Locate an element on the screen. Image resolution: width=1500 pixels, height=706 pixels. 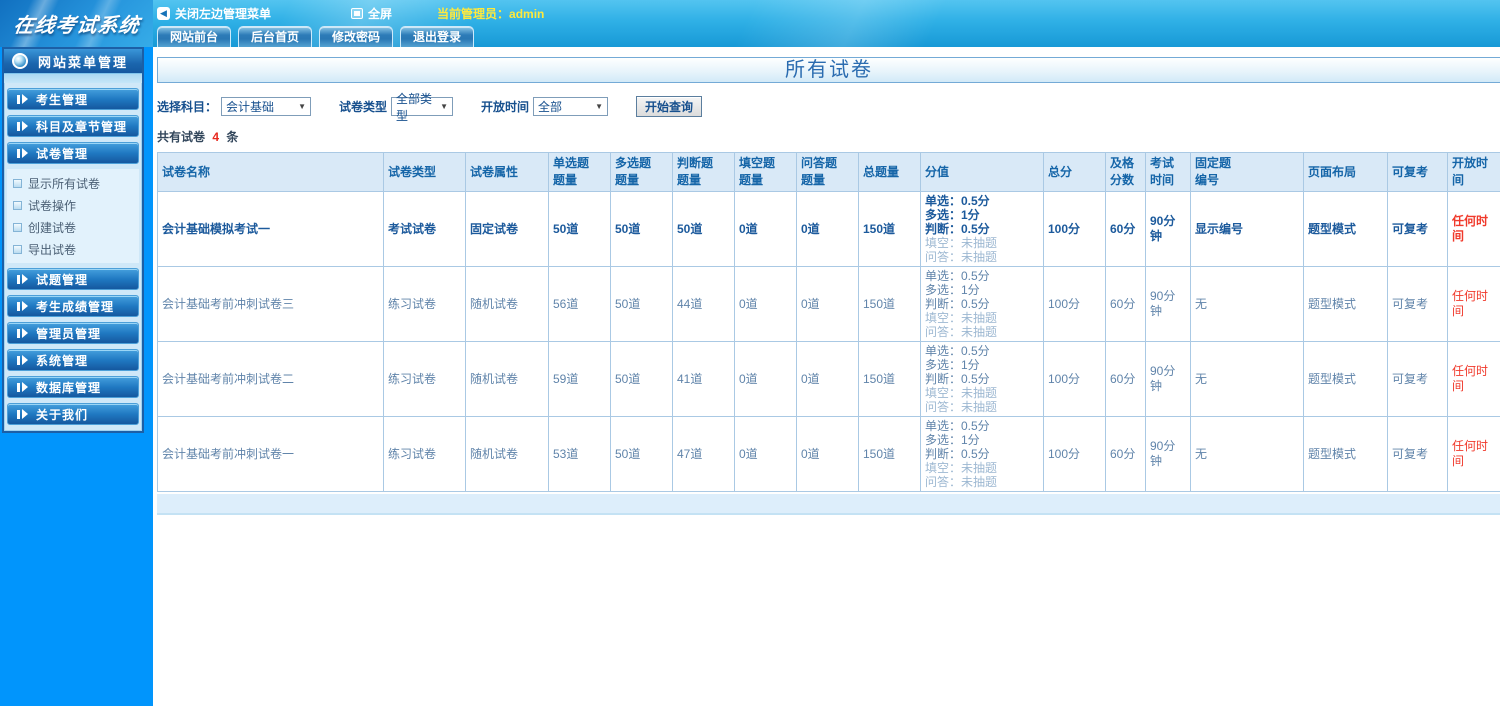
paper-mgmt-submenu: 显示所有试卷 试卷操作 创建试卷 导出试卷 is located at coordinates (73, 216).